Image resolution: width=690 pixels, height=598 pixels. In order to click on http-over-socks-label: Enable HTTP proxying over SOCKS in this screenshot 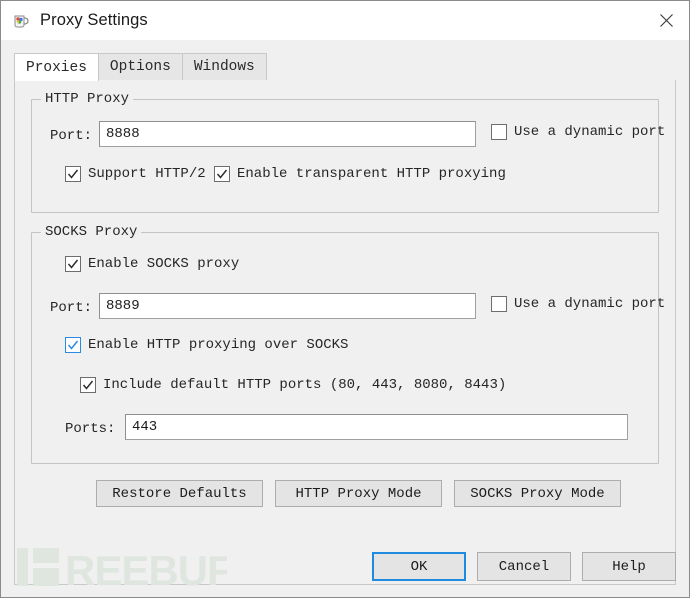, I will do `click(218, 345)`.